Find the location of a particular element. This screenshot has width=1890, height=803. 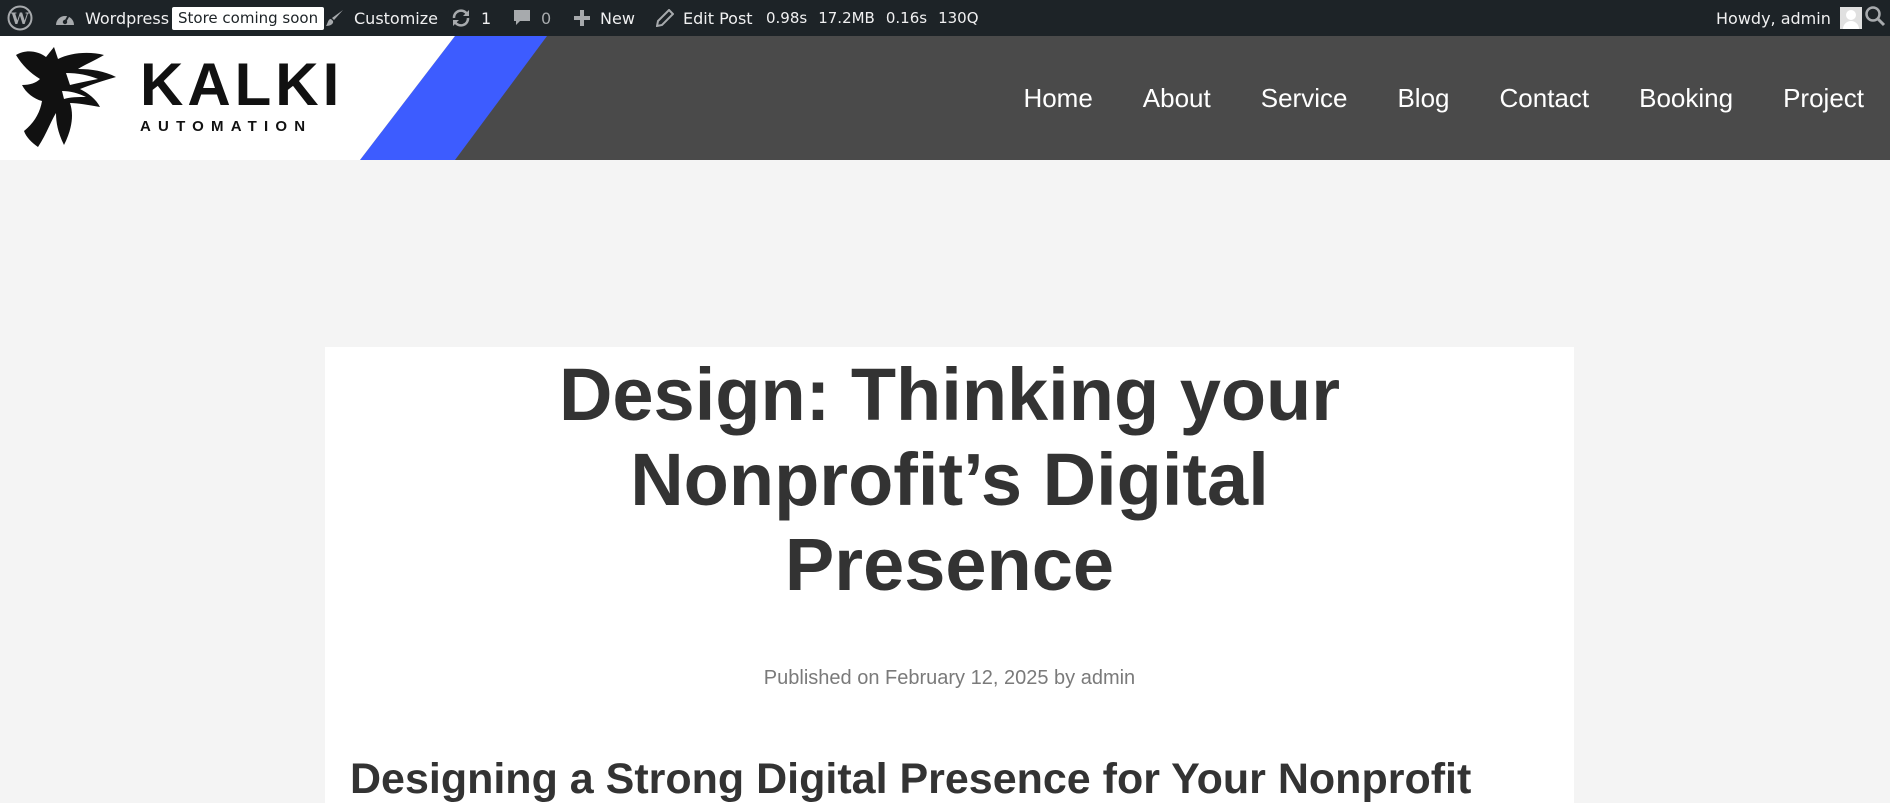

admin-search is located at coordinates (1875, 18).